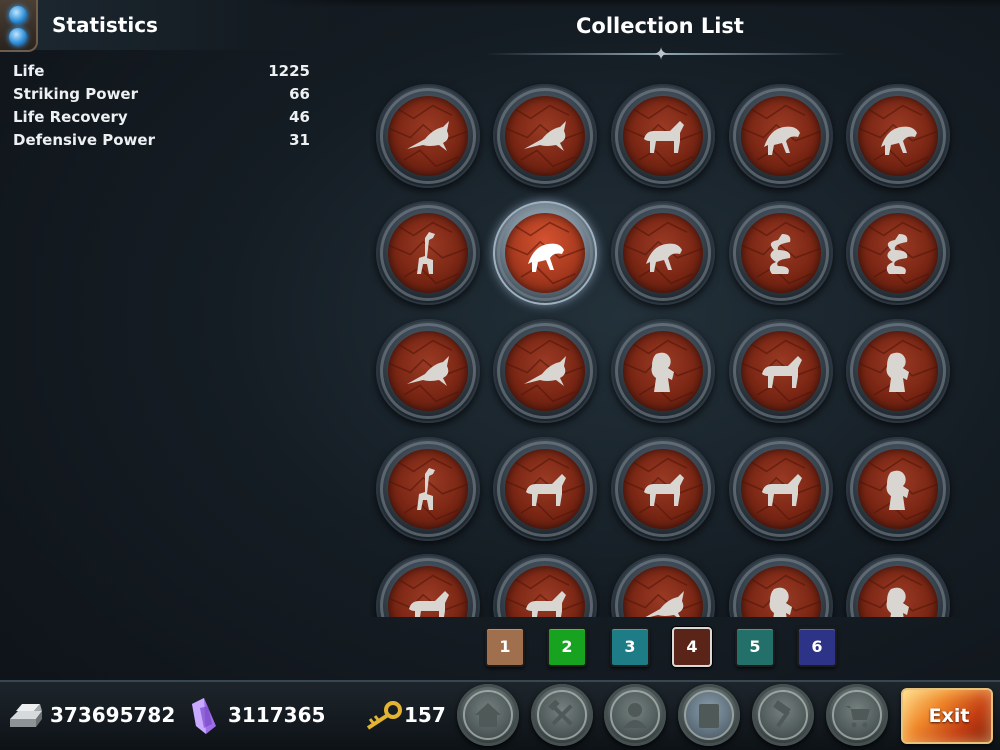  I want to click on elephant-icon, so click(782, 490).